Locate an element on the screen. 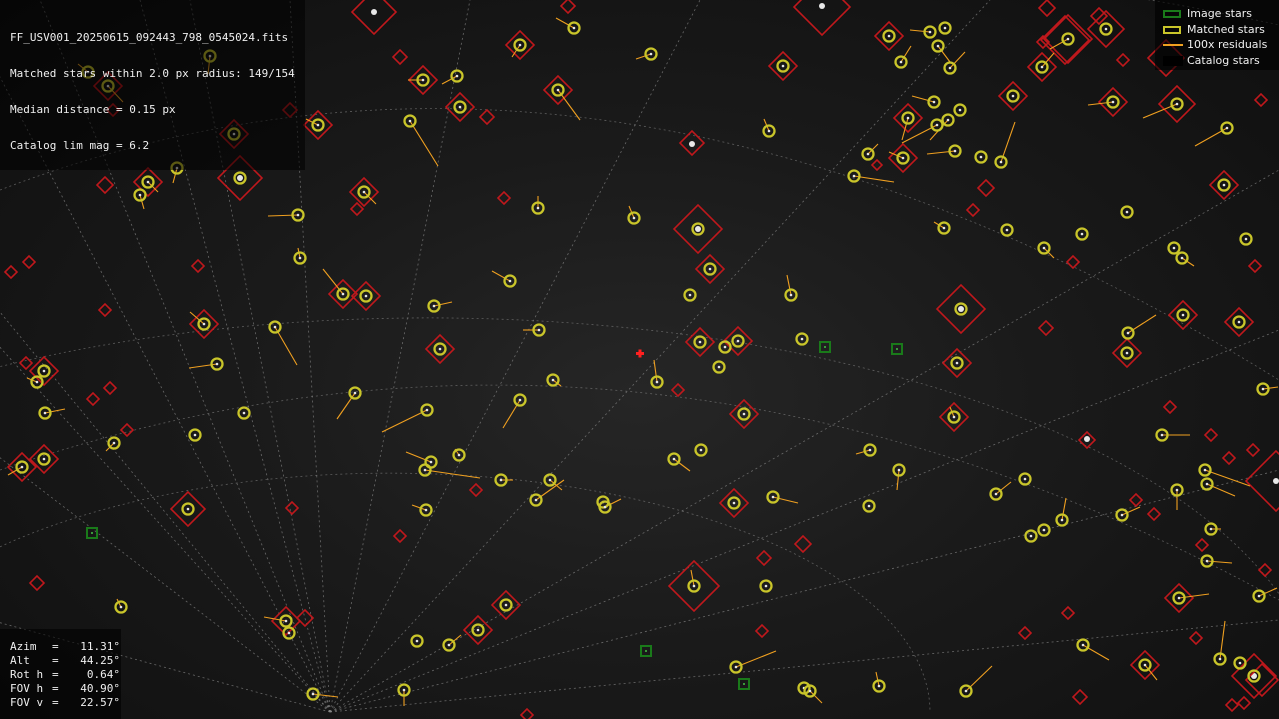 The width and height of the screenshot is (1279, 719). azimuth-row: Azim = 11.31° is located at coordinates (65, 646).